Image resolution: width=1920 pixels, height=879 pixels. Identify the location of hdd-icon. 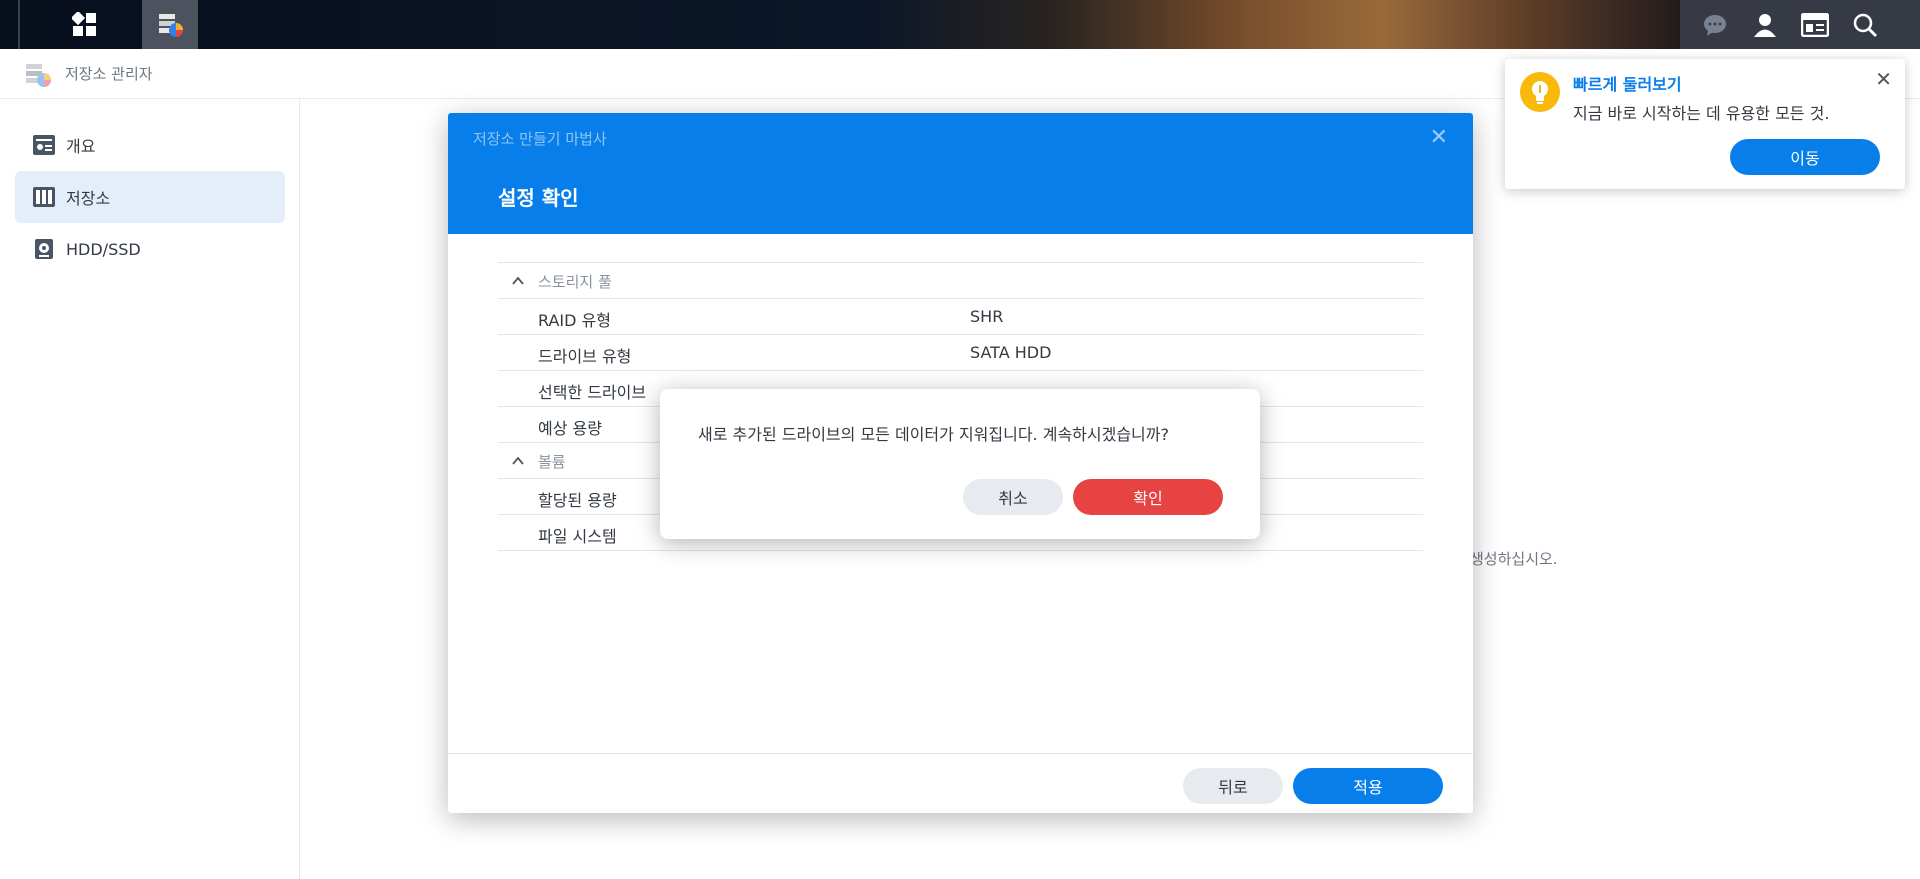
(44, 249).